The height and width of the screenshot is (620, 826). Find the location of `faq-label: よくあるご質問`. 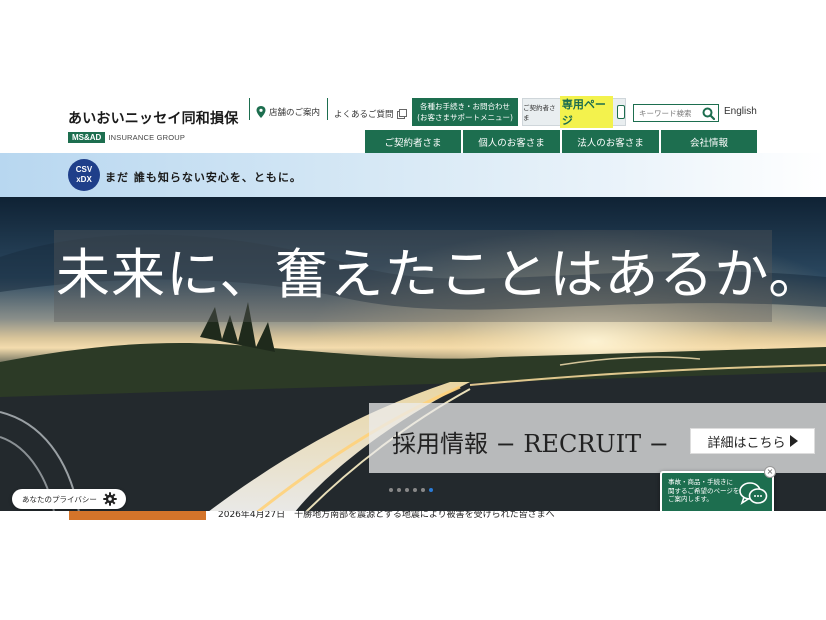

faq-label: よくあるご質問 is located at coordinates (364, 115).